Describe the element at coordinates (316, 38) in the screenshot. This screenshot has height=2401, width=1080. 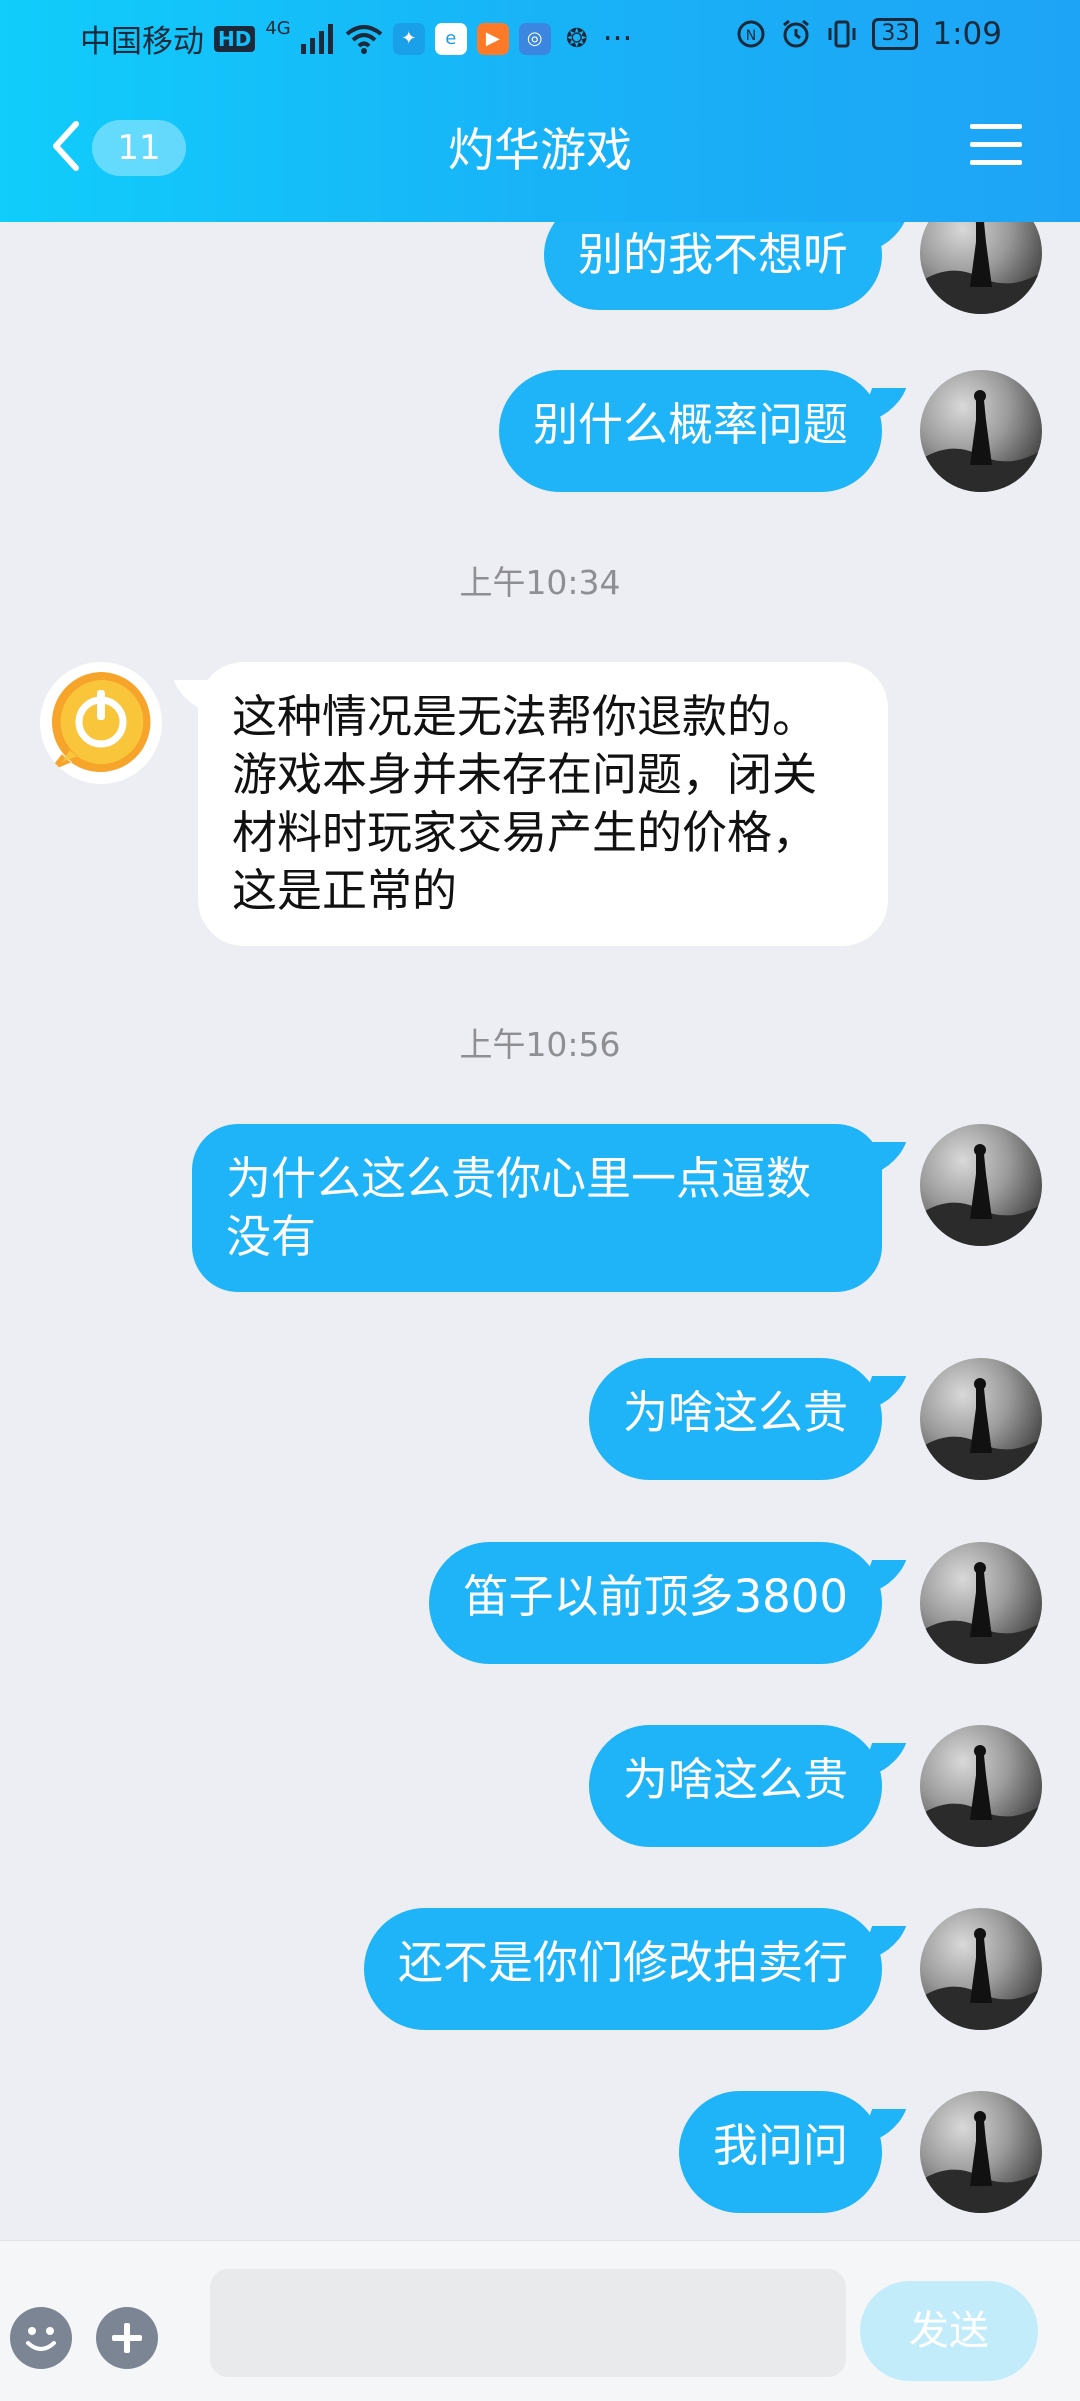
I see `signal-icon` at that location.